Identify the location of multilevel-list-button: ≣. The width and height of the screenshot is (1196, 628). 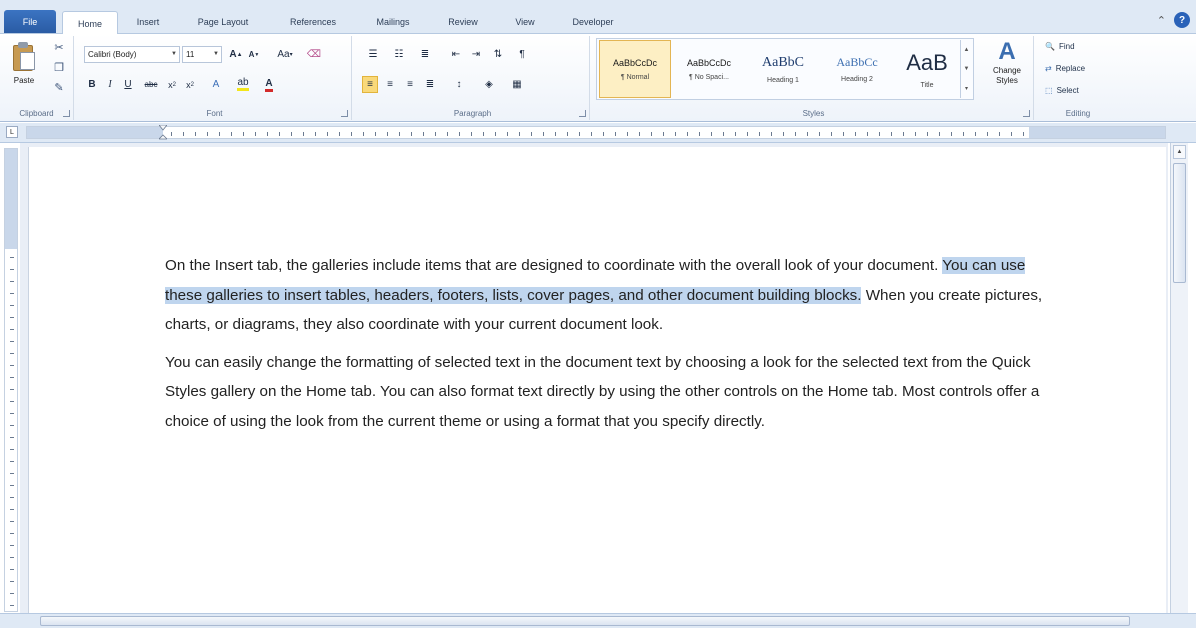
(425, 54).